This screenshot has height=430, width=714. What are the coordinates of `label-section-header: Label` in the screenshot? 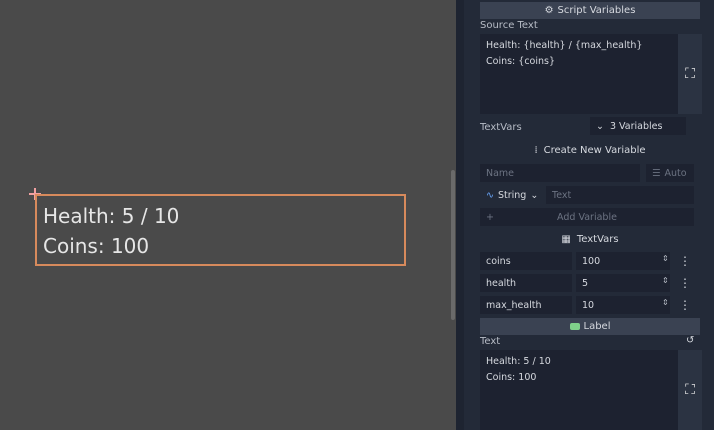 It's located at (590, 326).